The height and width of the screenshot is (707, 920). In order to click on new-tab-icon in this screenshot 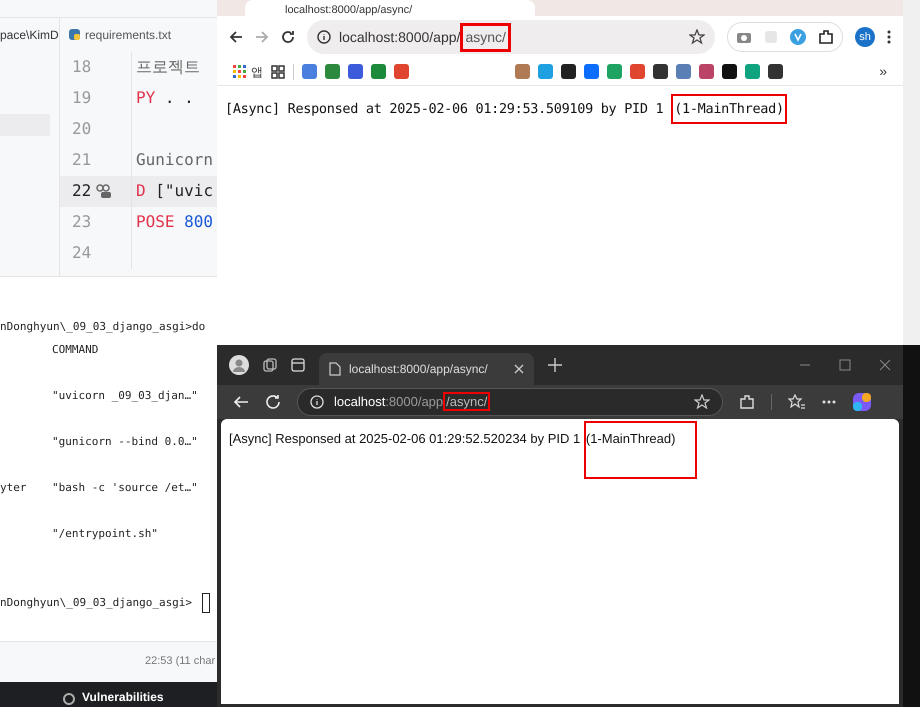, I will do `click(555, 365)`.